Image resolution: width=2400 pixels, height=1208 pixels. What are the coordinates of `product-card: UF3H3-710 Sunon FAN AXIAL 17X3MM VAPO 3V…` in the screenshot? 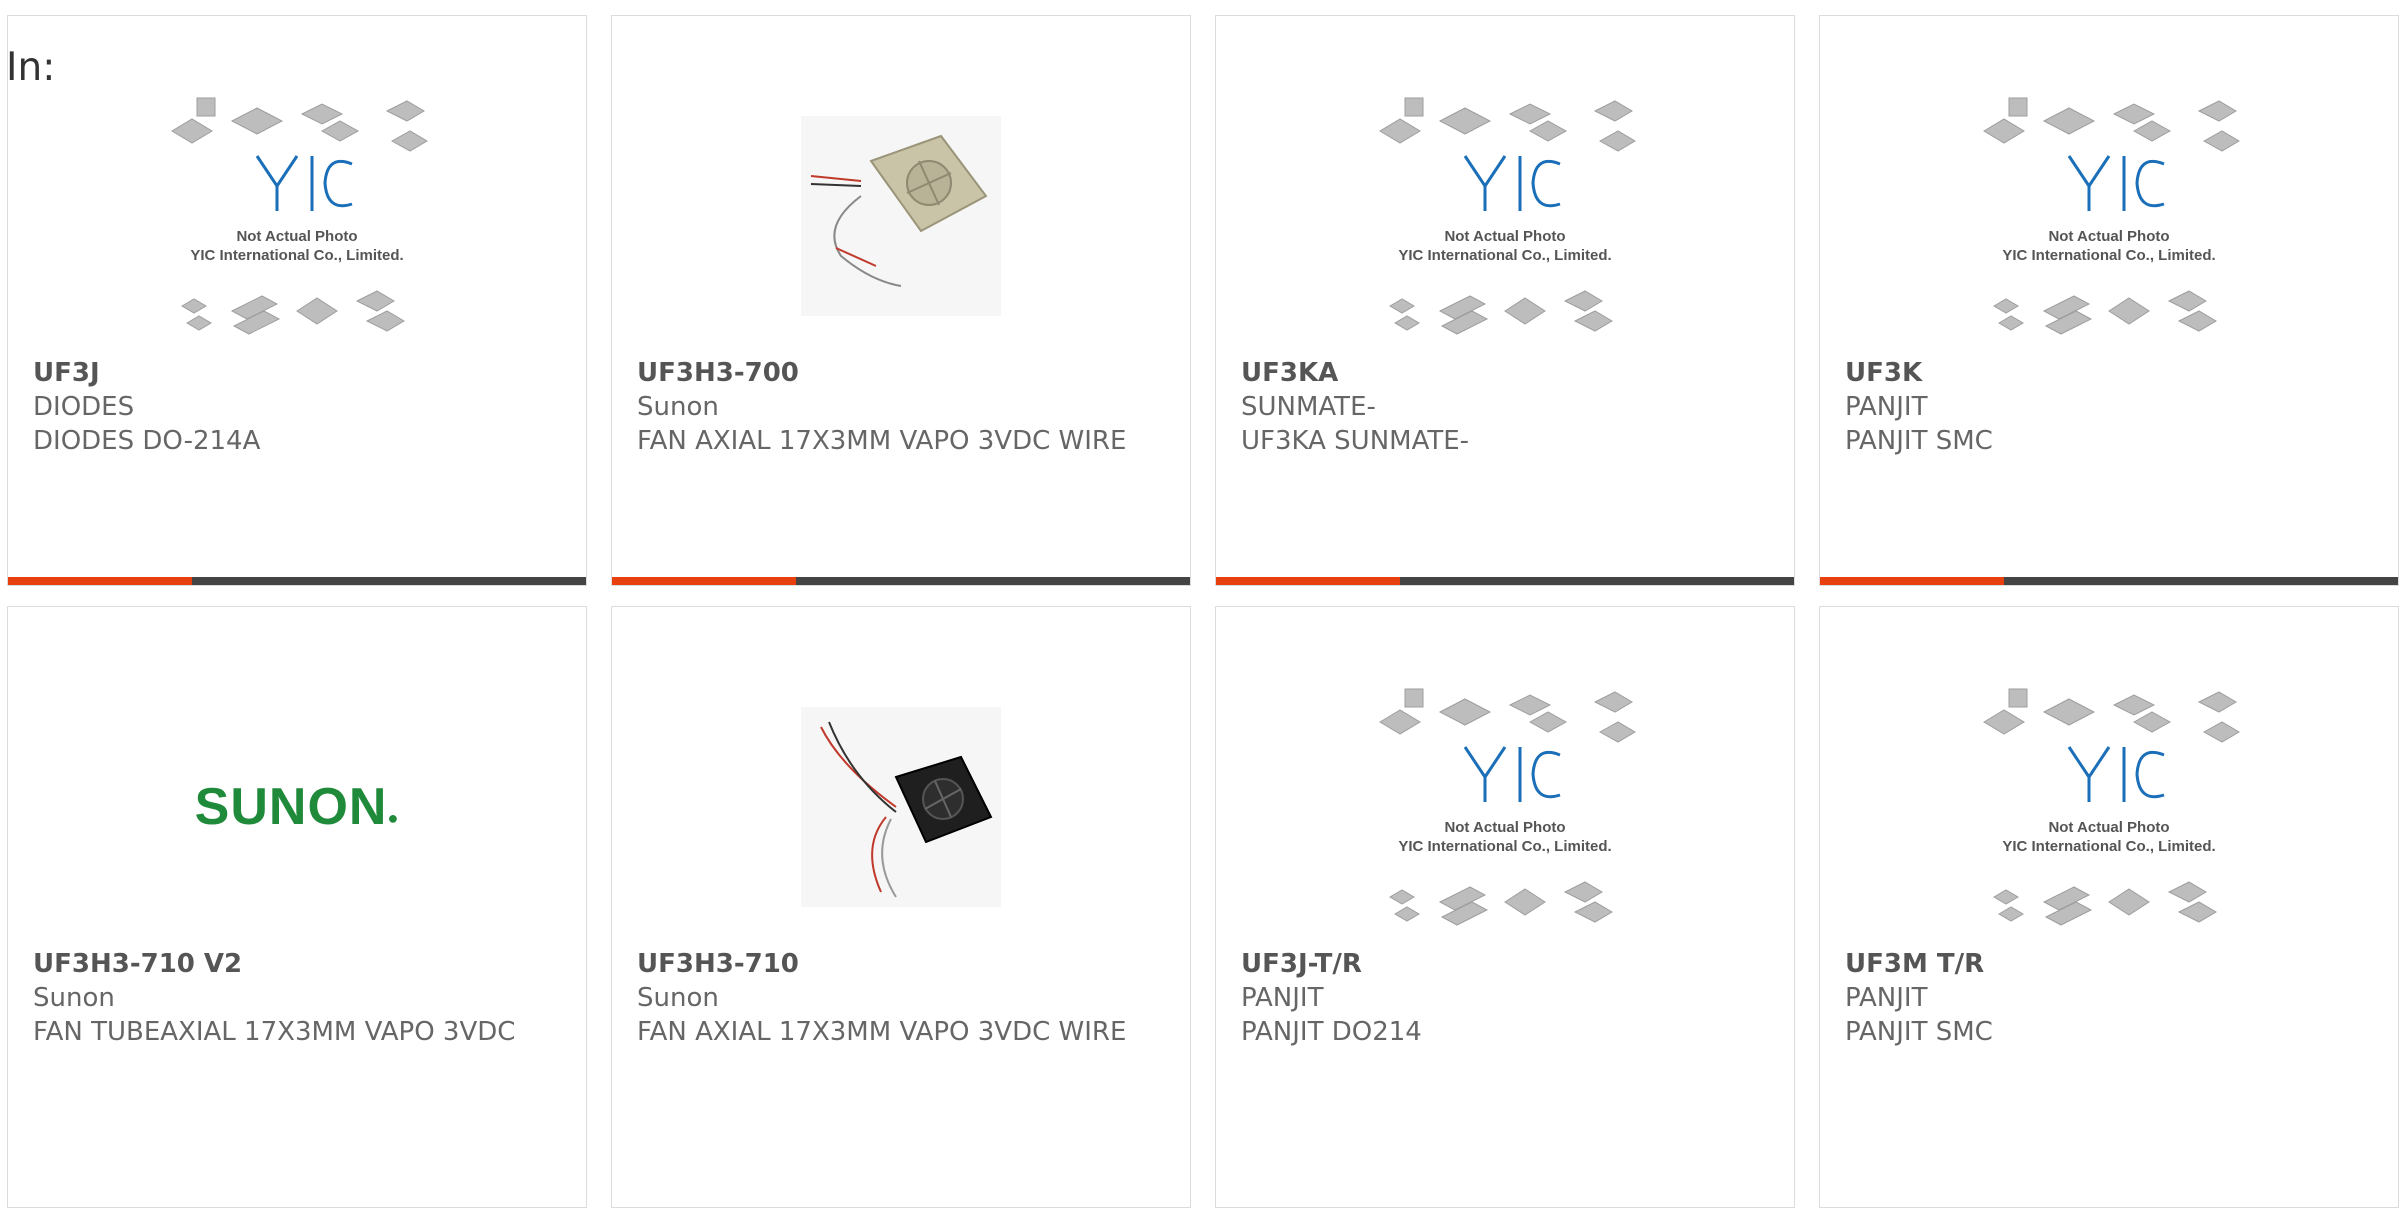 It's located at (901, 907).